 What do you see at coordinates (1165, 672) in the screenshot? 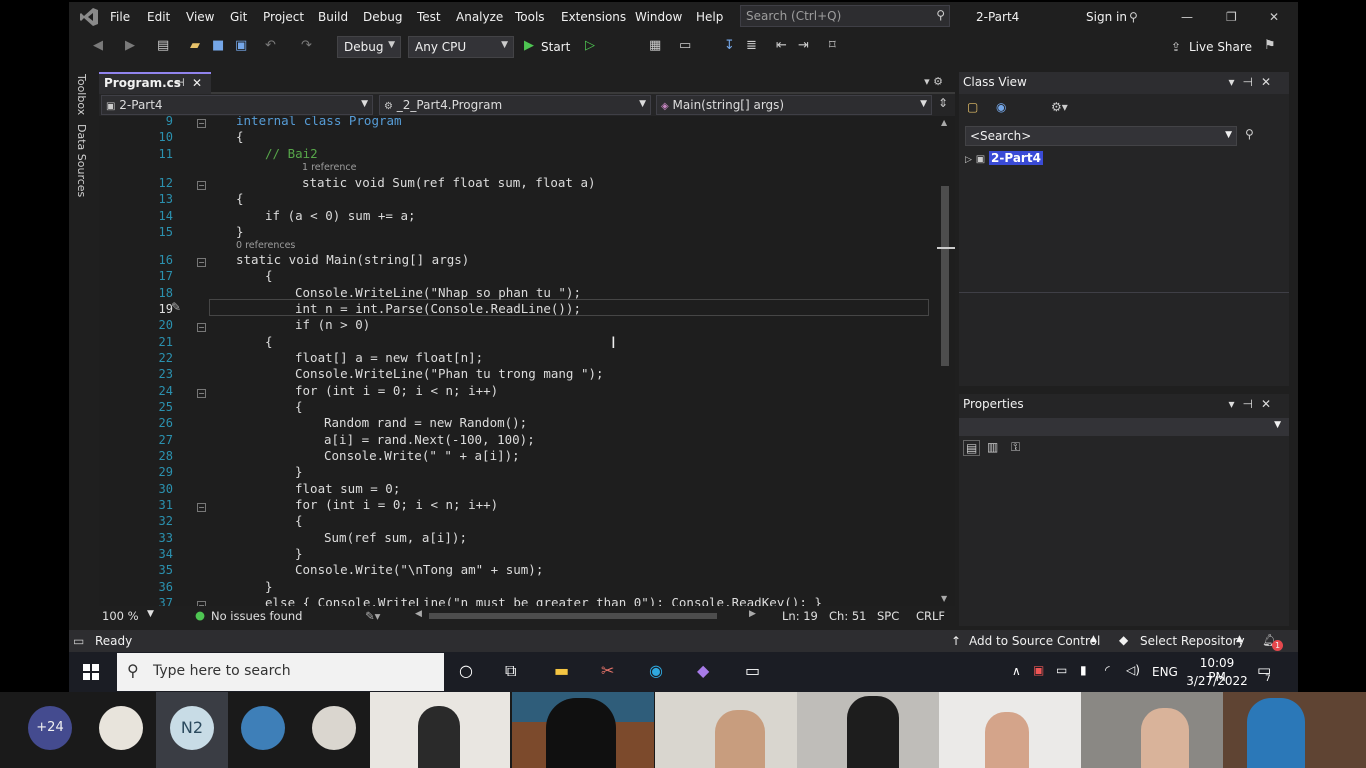
I see `input-language: ENG` at bounding box center [1165, 672].